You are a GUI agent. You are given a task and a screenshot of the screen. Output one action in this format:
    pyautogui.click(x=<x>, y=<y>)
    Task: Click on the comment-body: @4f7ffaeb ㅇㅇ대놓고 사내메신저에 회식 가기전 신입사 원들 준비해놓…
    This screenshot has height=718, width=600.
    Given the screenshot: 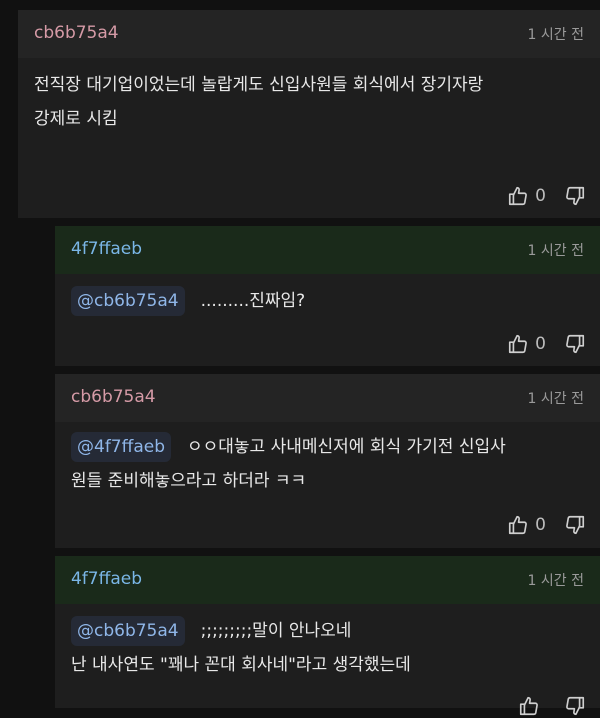 What is the action you would take?
    pyautogui.click(x=327, y=464)
    